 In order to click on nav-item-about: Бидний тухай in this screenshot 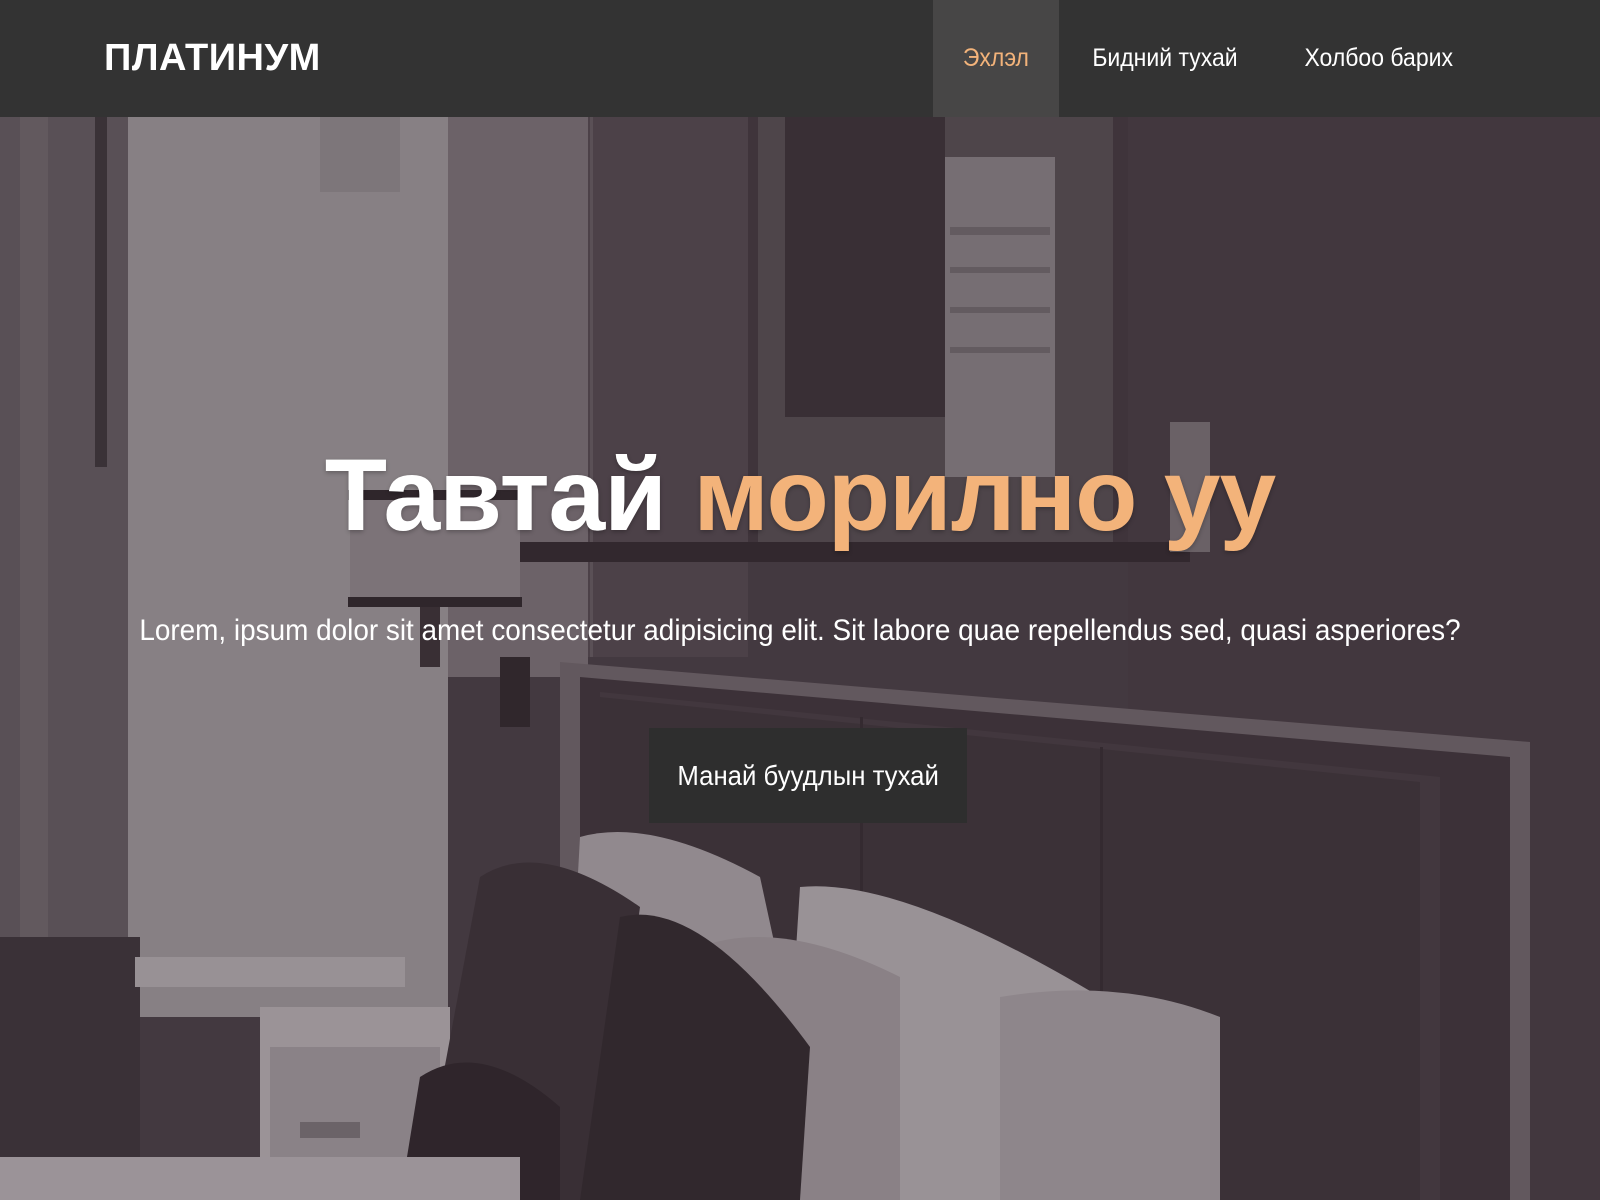, I will do `click(1164, 58)`.